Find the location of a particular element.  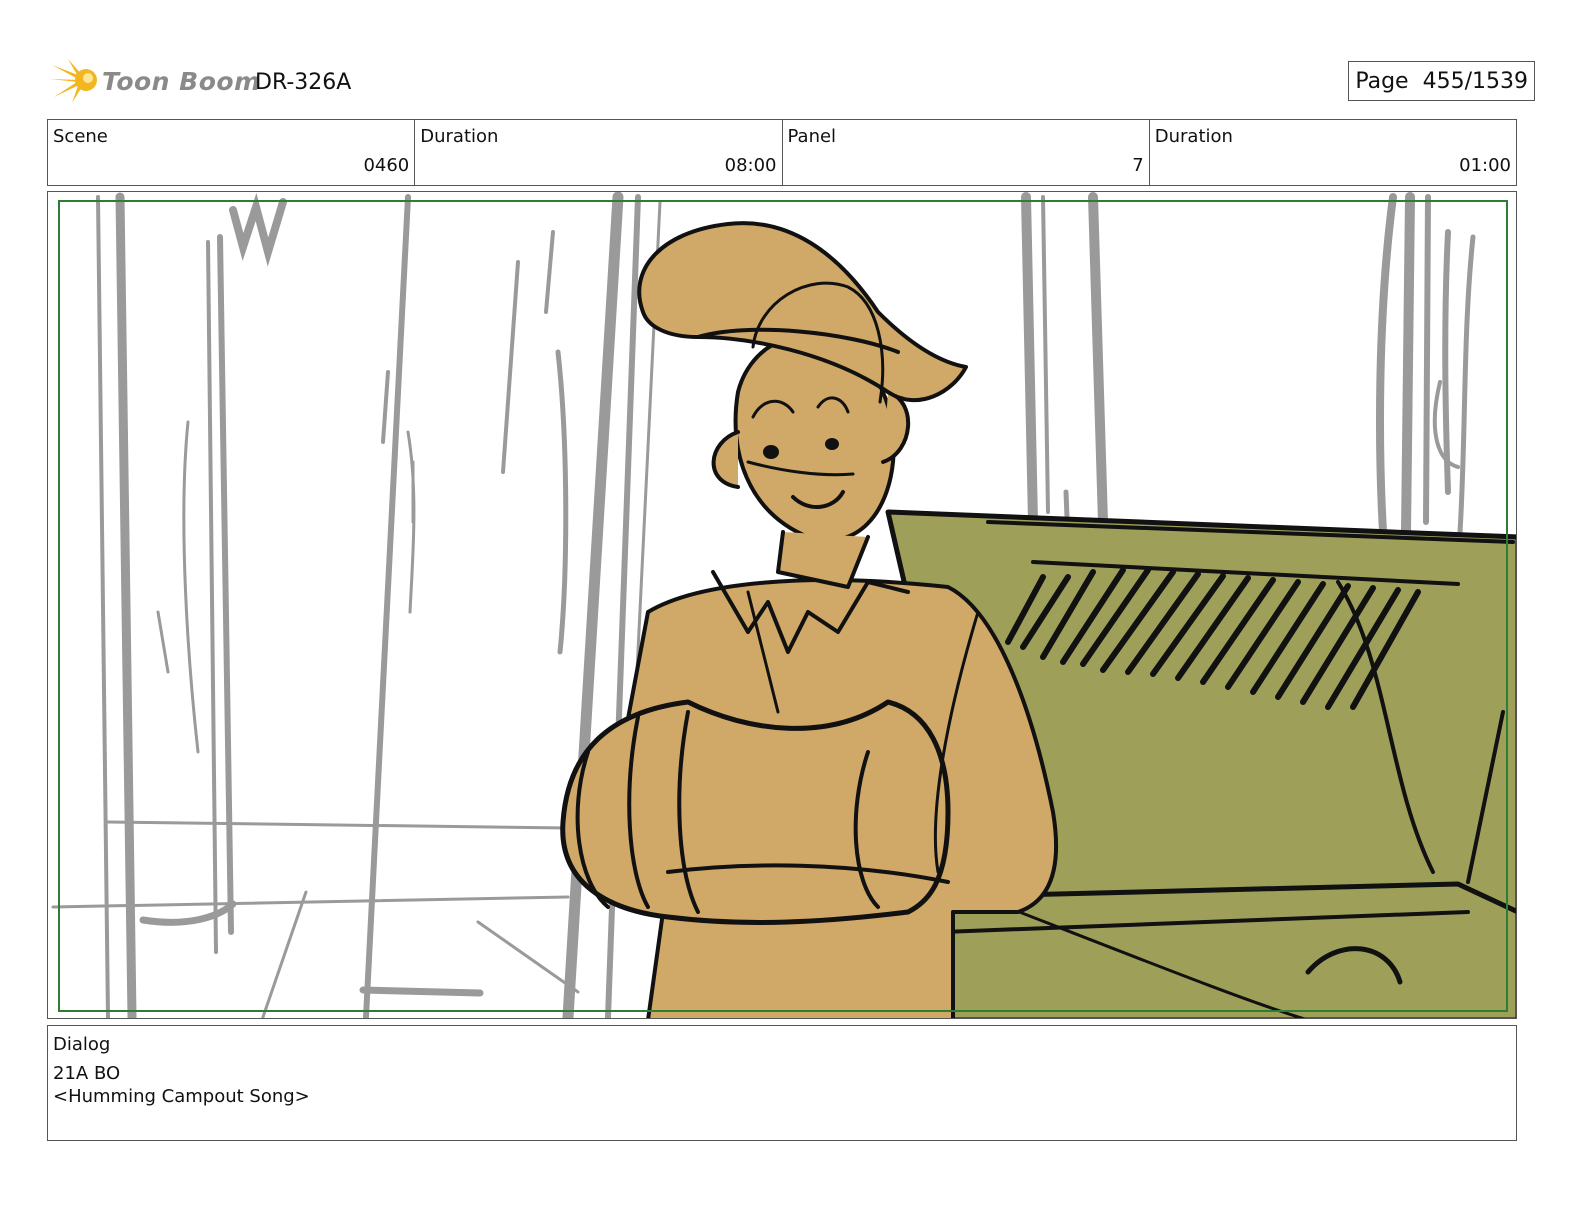

panel-value: 7 is located at coordinates (1138, 165).